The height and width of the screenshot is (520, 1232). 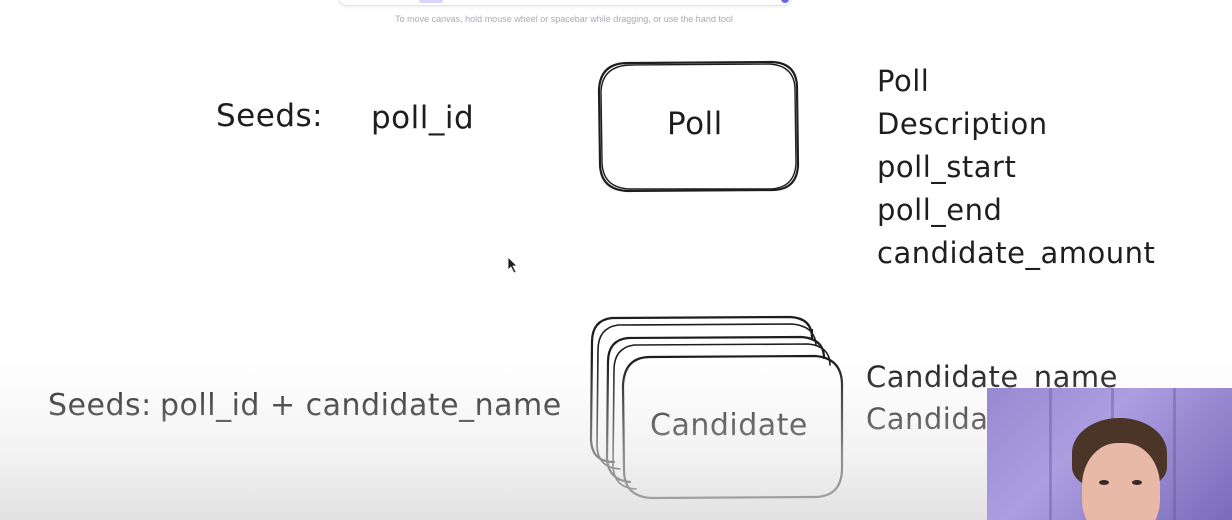 What do you see at coordinates (1121, 481) in the screenshot?
I see `presenter-face` at bounding box center [1121, 481].